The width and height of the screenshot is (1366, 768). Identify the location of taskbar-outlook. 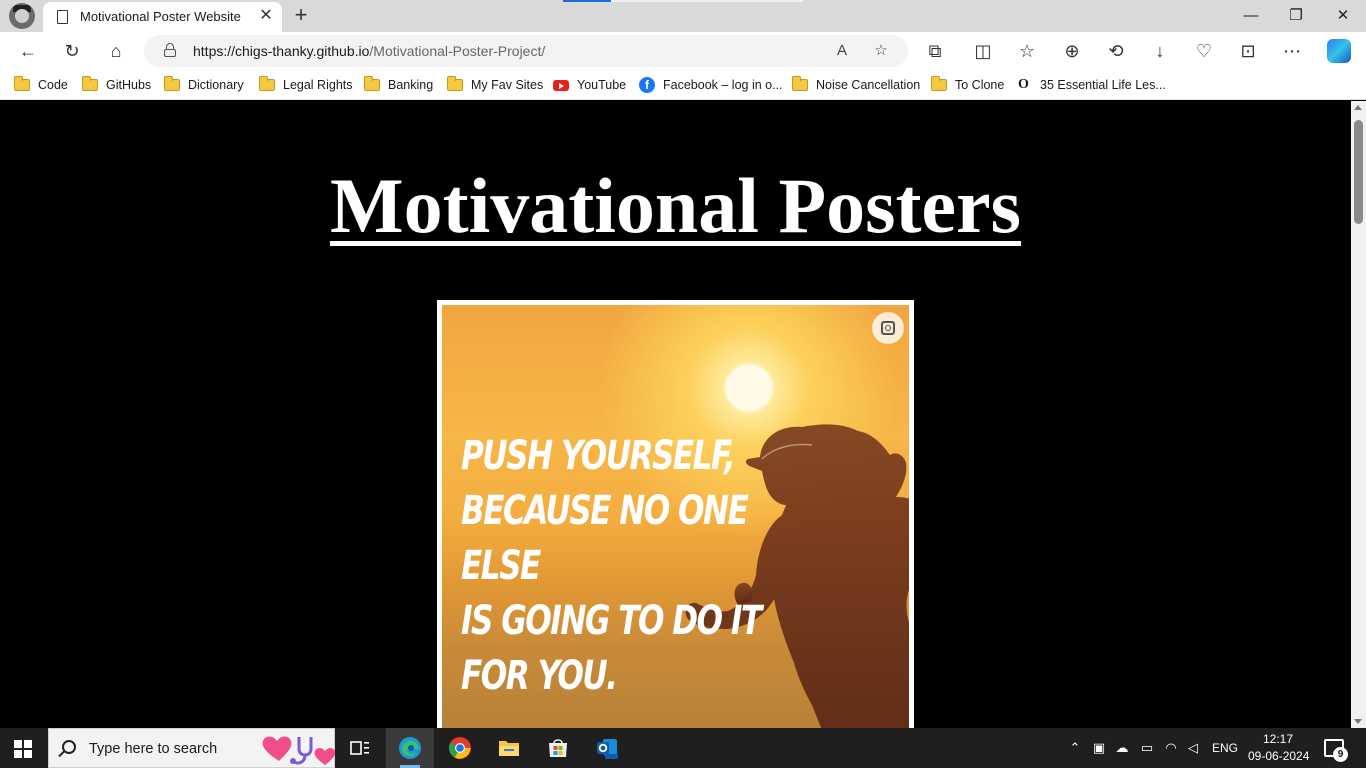
(607, 748).